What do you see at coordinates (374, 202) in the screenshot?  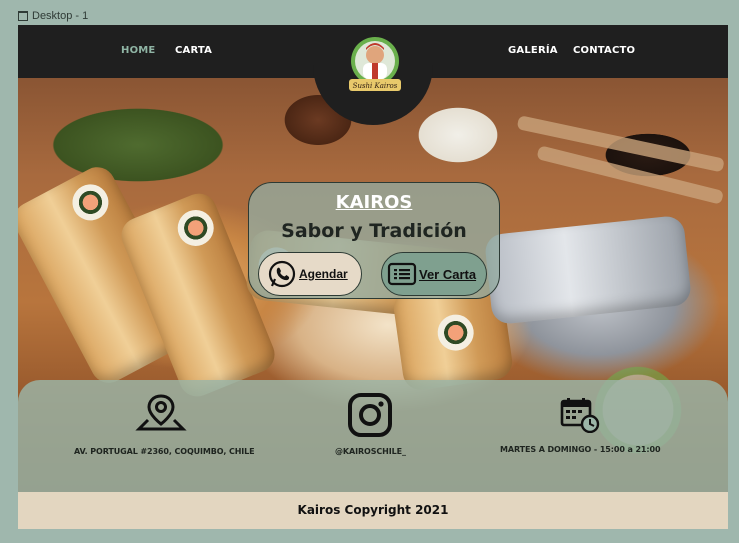 I see `hero-title: KAIROS` at bounding box center [374, 202].